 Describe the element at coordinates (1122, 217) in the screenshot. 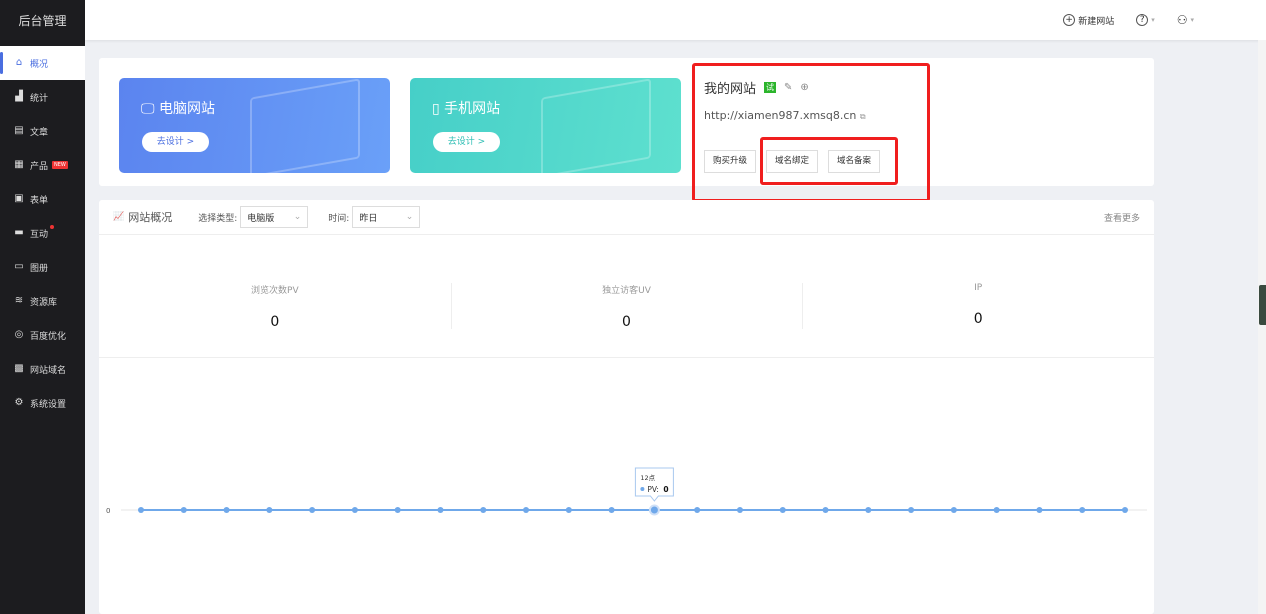

I see `view-more-link: 查看更多` at that location.